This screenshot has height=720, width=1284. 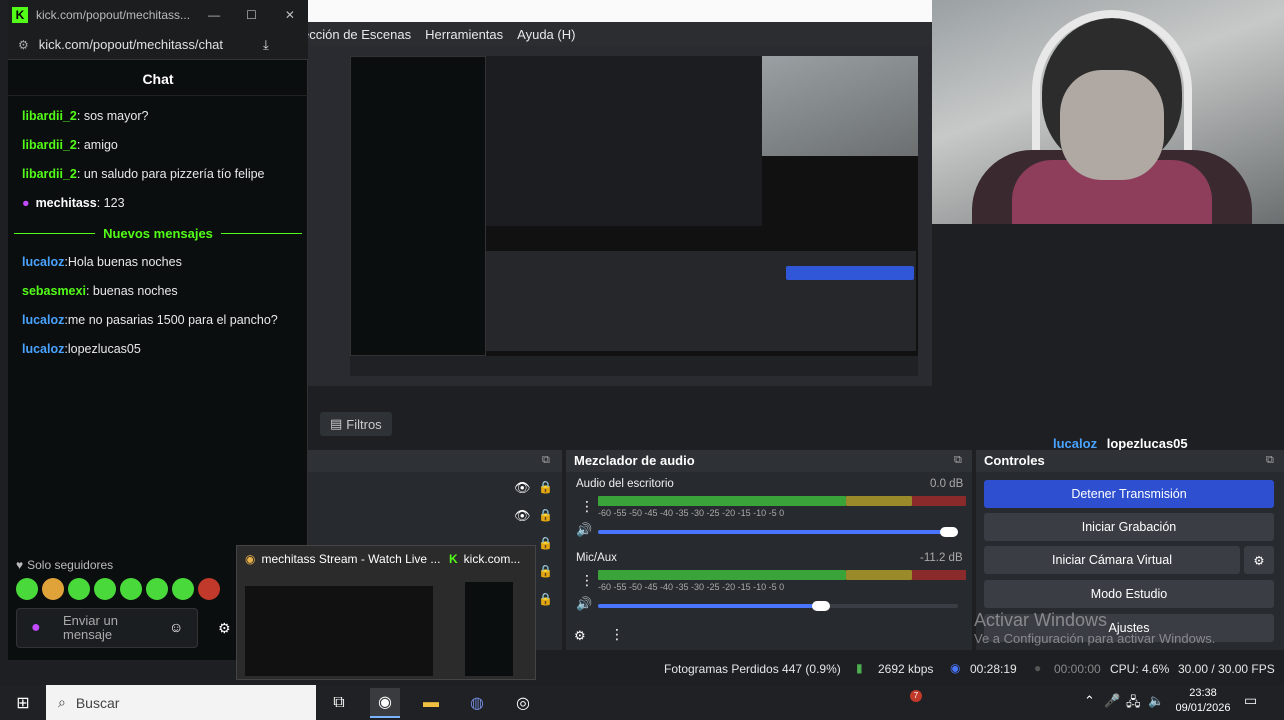 I want to click on mixer-settings-icon: ⚙, so click(x=580, y=636).